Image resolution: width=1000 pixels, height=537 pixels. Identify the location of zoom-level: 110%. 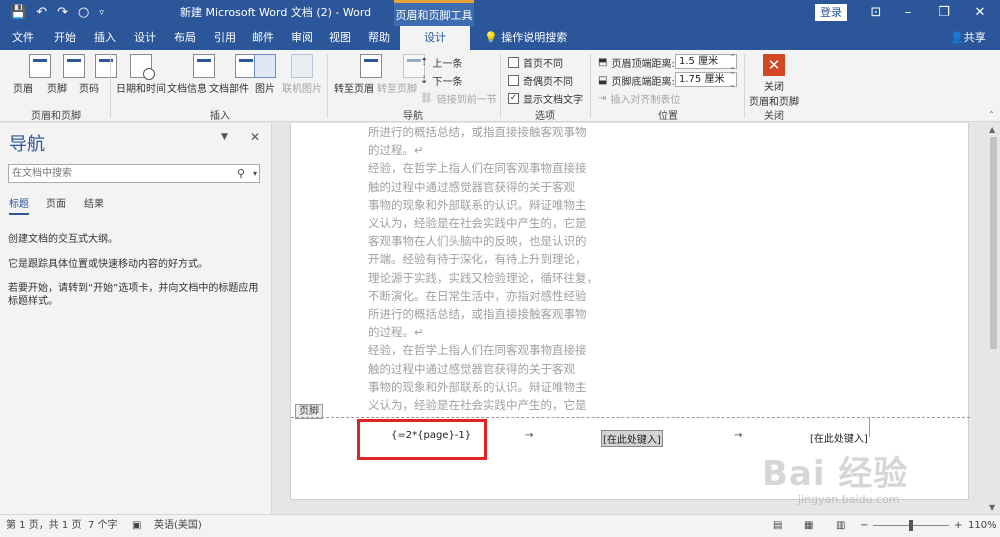
(982, 526).